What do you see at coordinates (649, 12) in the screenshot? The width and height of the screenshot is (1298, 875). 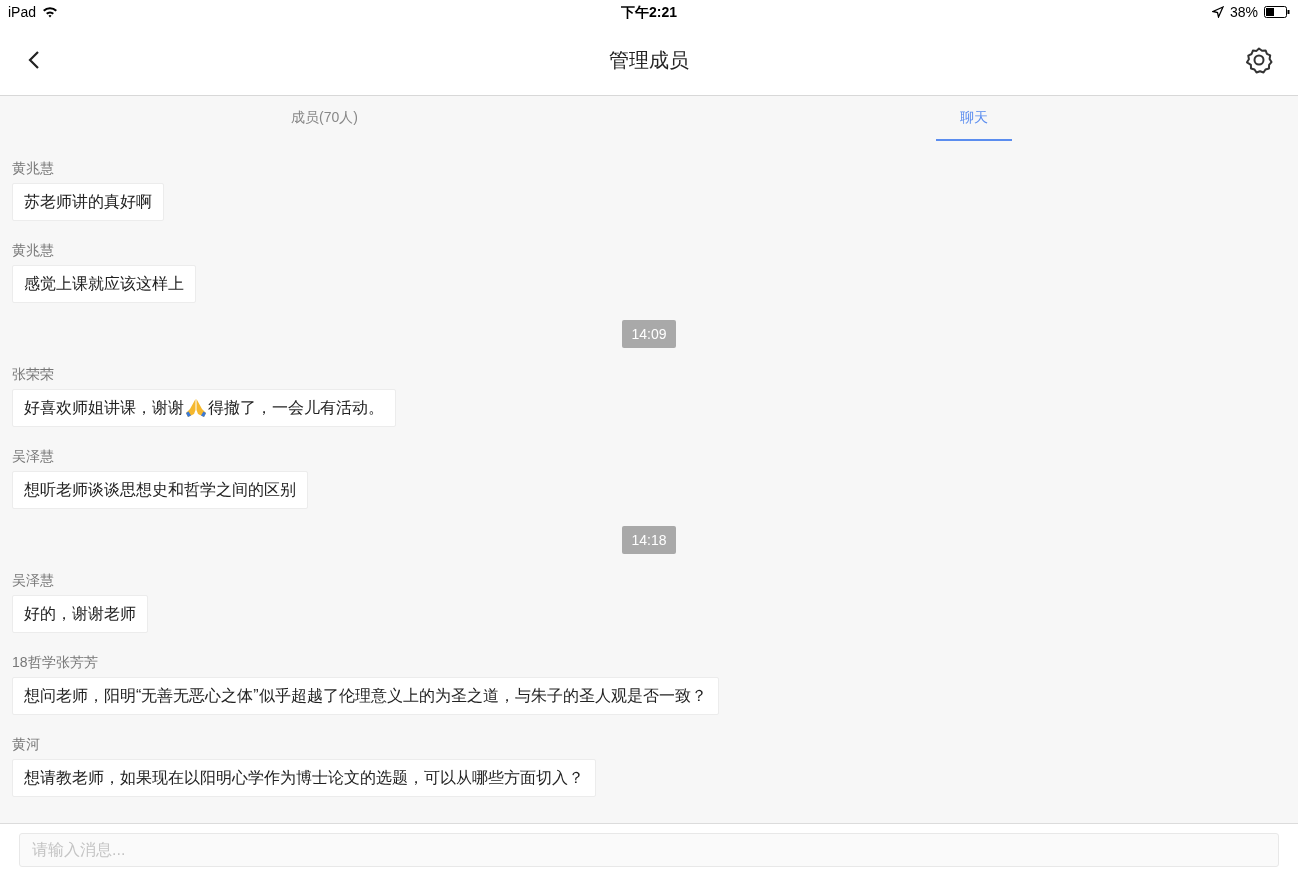 I see `status-time: 下午2:21` at bounding box center [649, 12].